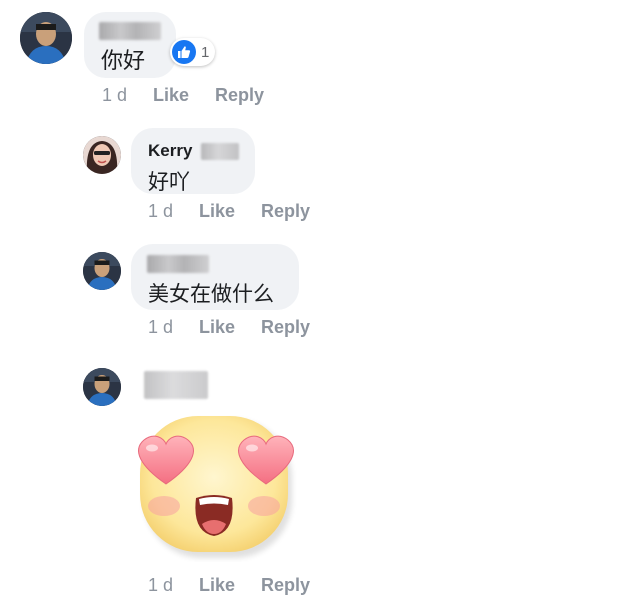 The image size is (640, 605). I want to click on heart-eyes-emoji-sticker, so click(216, 487).